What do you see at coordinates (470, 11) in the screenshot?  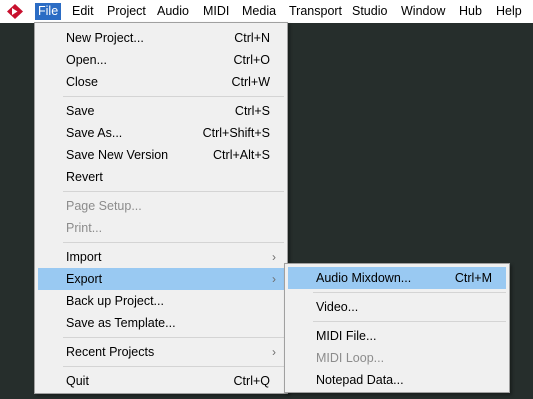 I see `menu-hub: Hub` at bounding box center [470, 11].